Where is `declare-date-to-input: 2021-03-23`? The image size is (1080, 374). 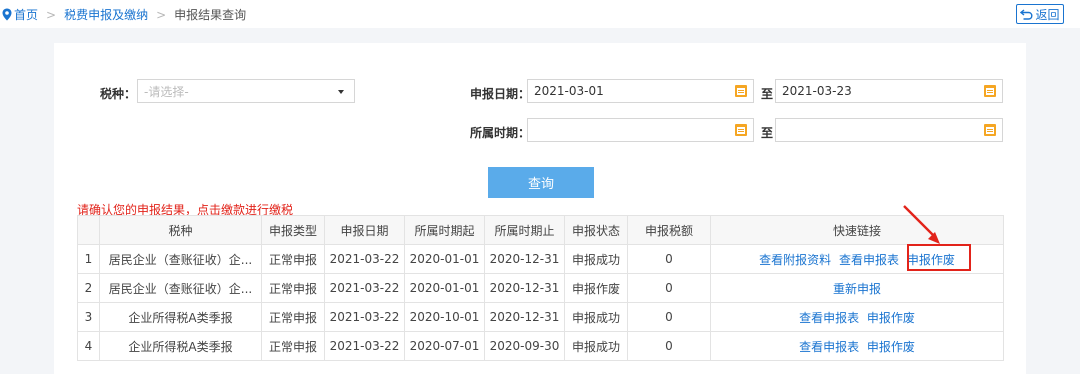 declare-date-to-input: 2021-03-23 is located at coordinates (889, 91).